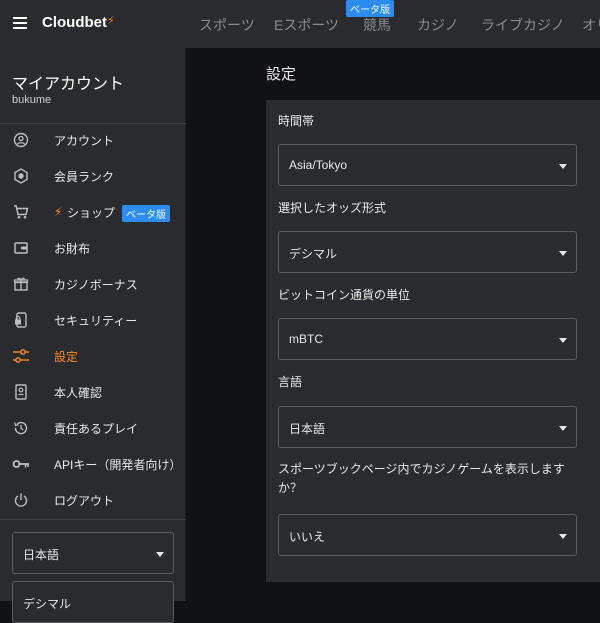 The height and width of the screenshot is (623, 600). Describe the element at coordinates (21, 464) in the screenshot. I see `key-icon` at that location.